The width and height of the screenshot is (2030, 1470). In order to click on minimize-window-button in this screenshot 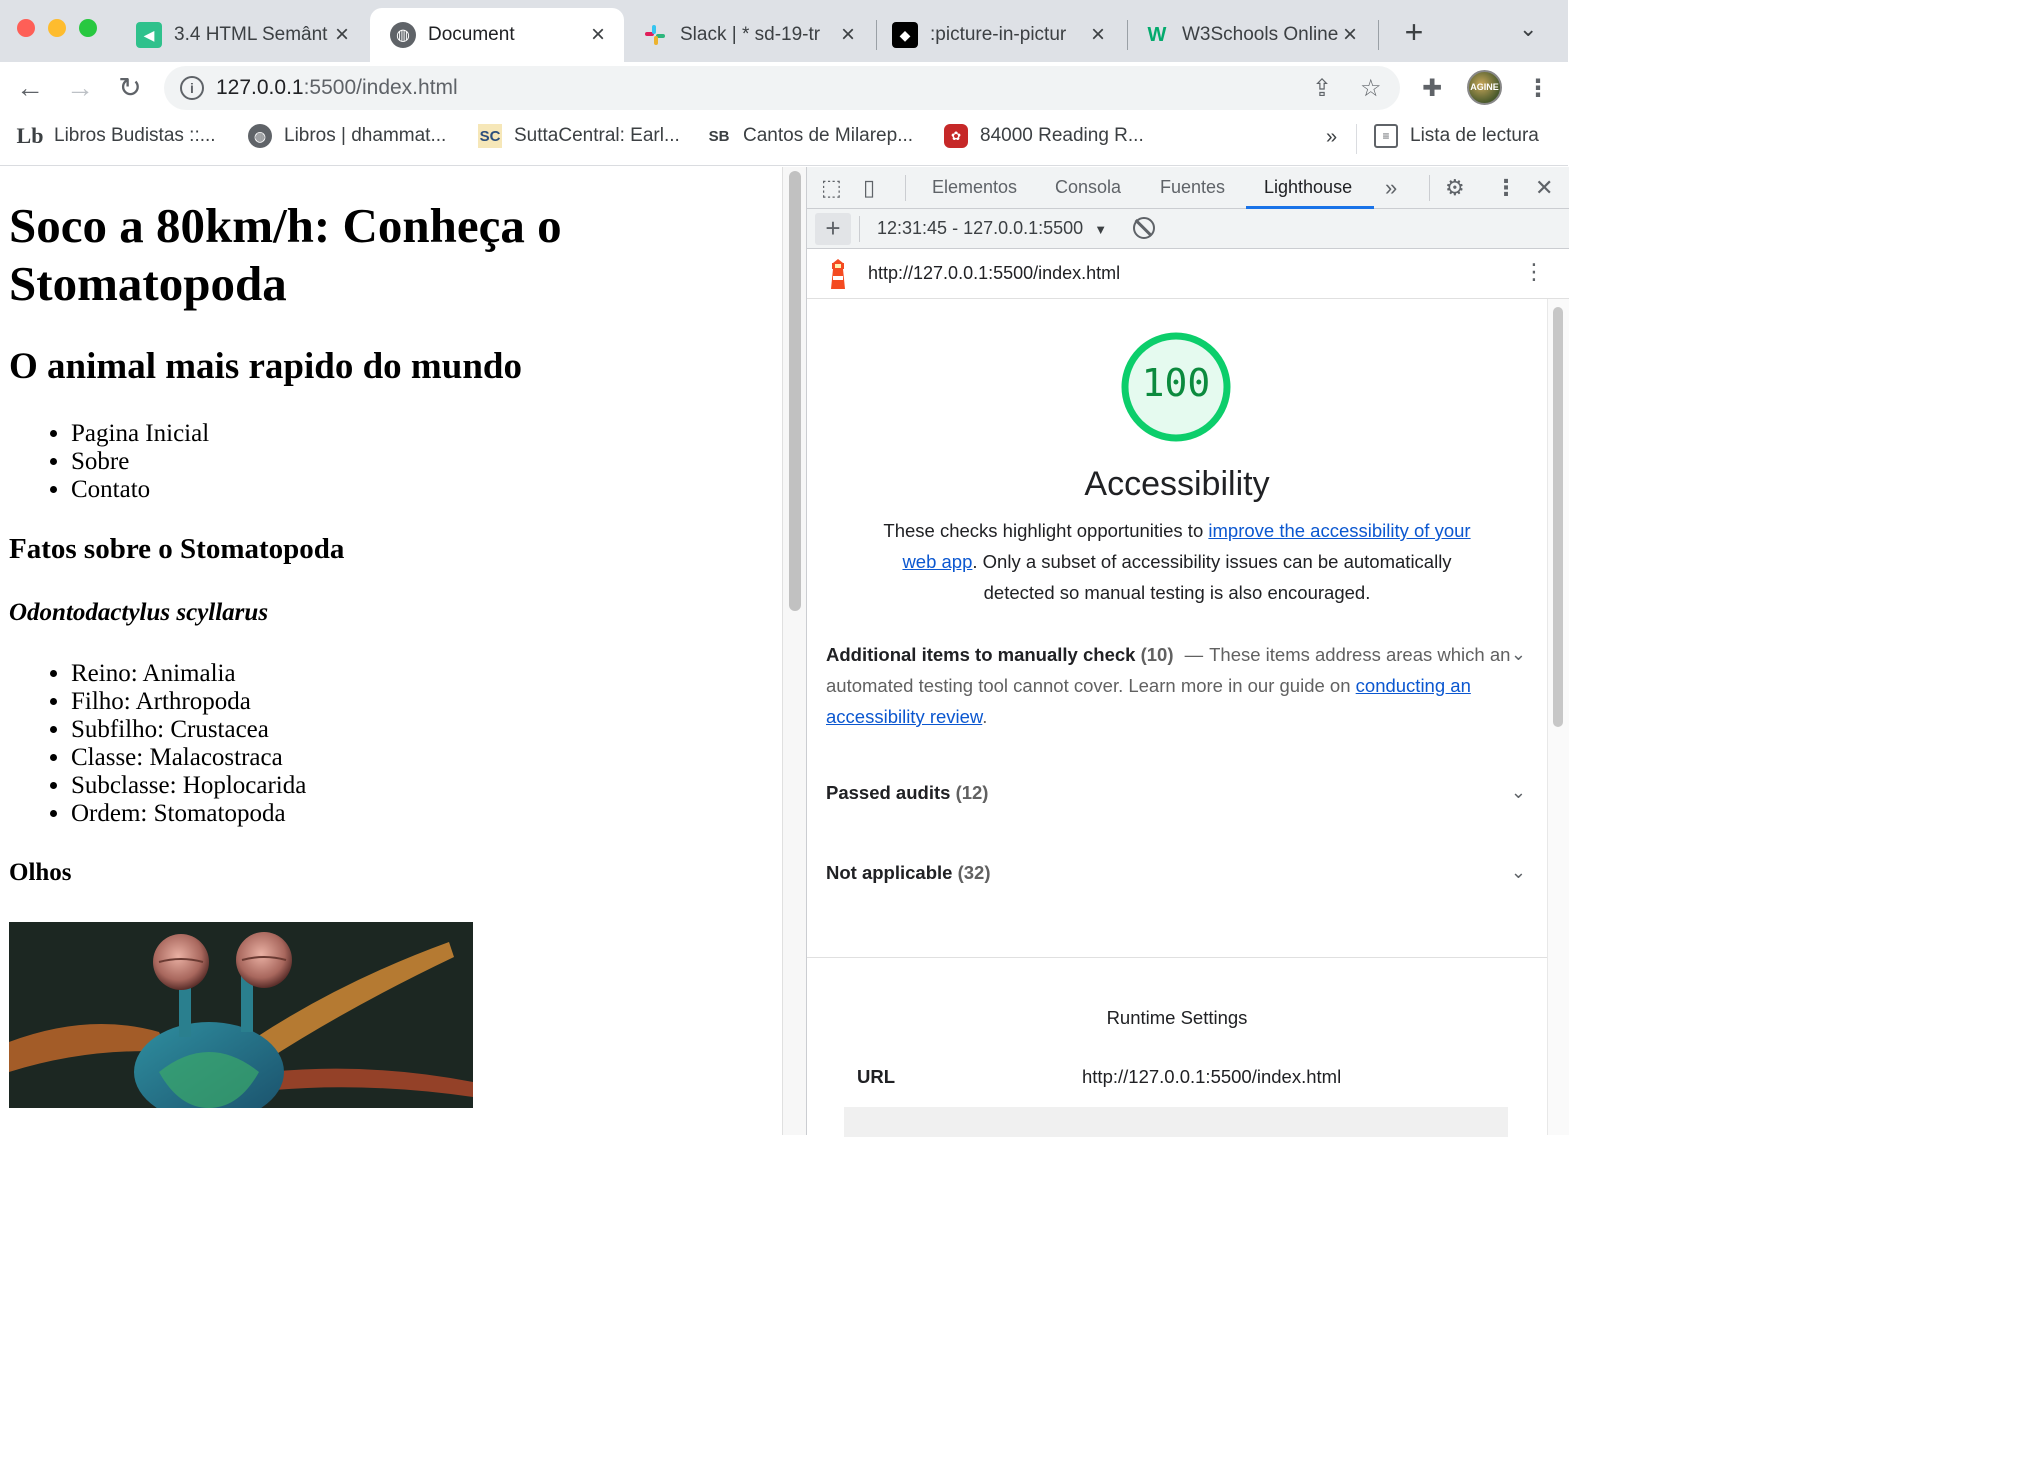, I will do `click(57, 28)`.